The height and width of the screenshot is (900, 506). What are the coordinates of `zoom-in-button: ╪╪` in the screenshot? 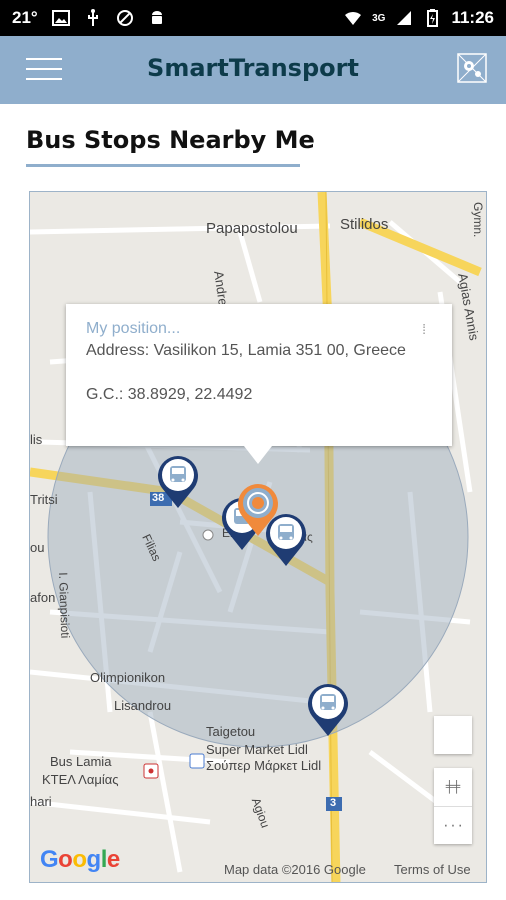 It's located at (453, 787).